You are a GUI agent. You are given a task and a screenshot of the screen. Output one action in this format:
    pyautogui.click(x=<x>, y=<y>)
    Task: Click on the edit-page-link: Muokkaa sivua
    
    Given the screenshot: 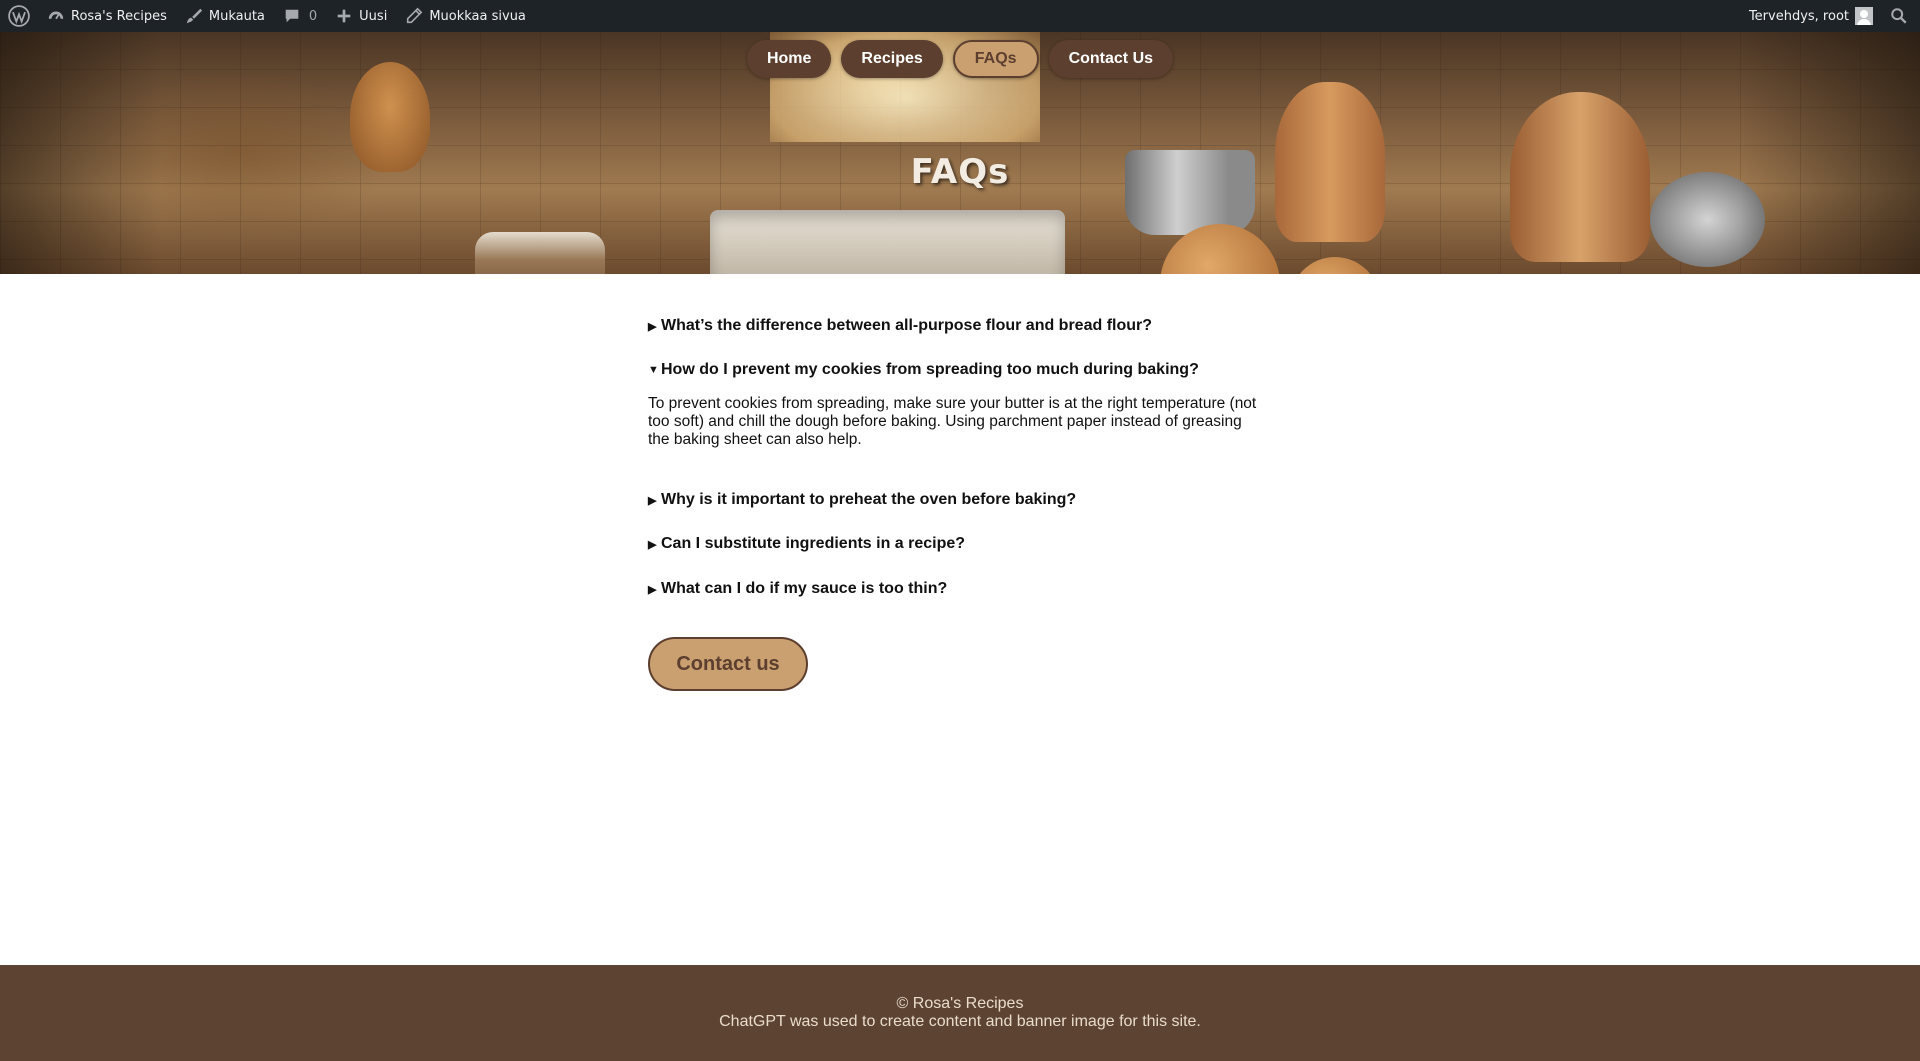 What is the action you would take?
    pyautogui.click(x=465, y=16)
    